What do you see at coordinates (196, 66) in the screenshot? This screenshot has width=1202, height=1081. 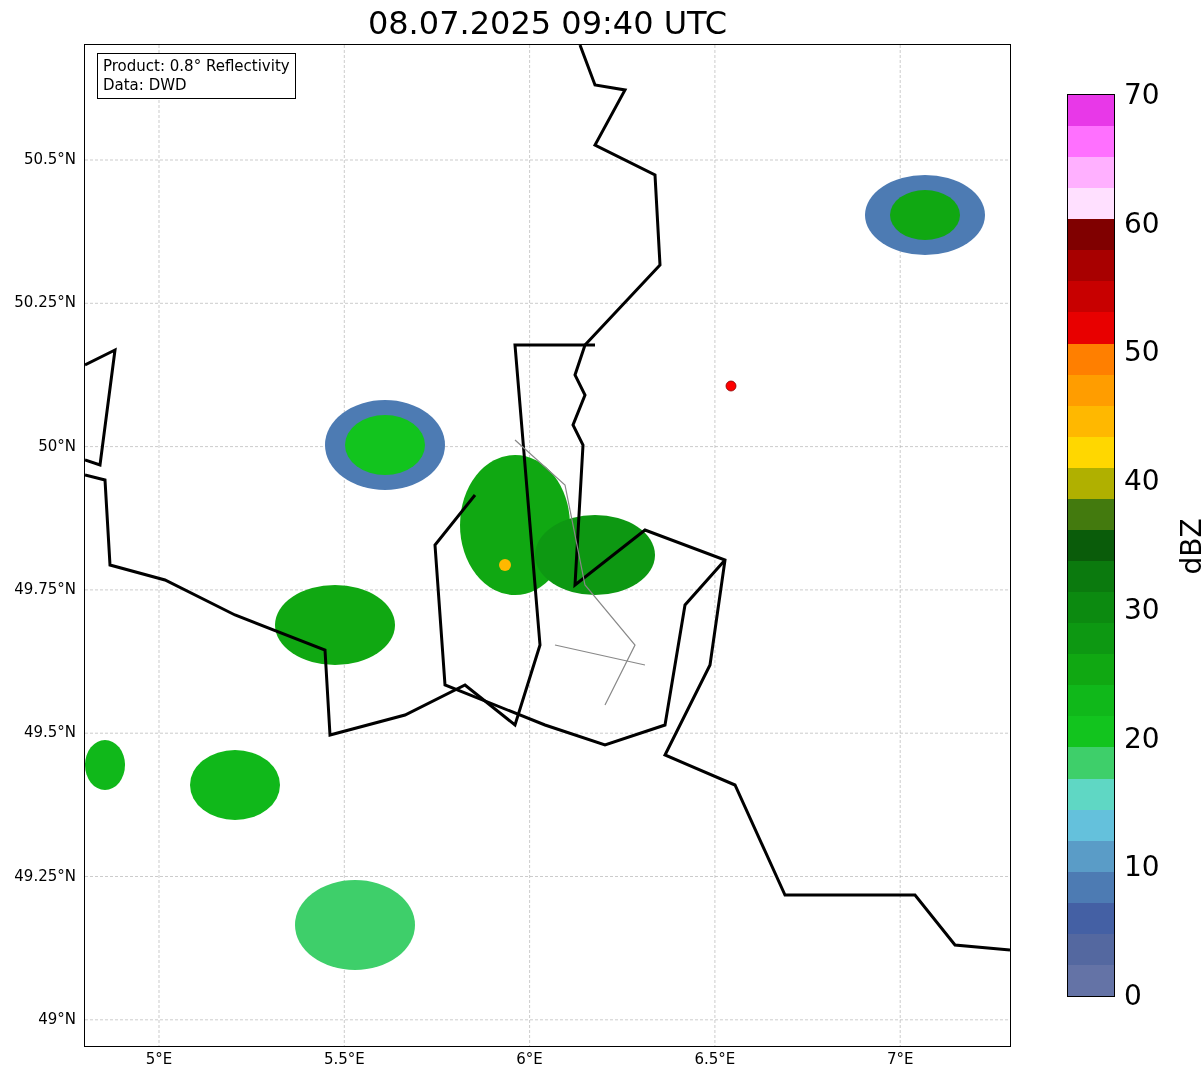 I see `info-text: Product: 0.8° Reflectivity` at bounding box center [196, 66].